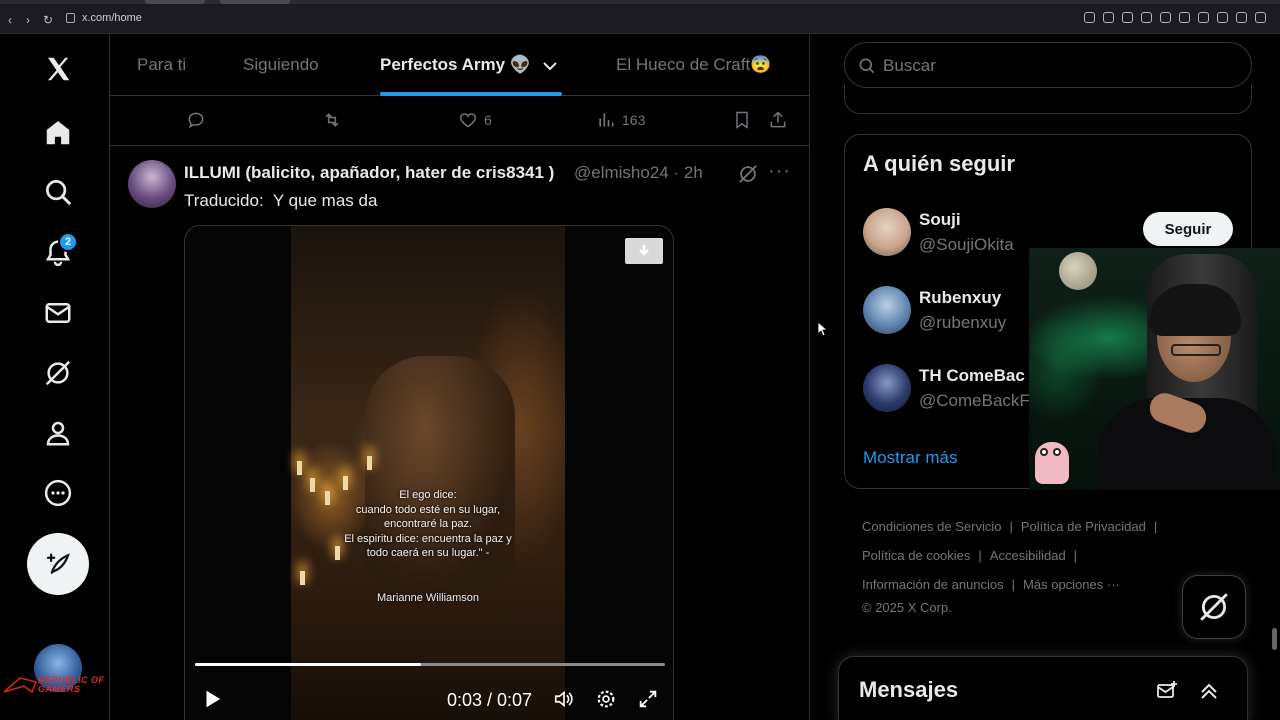 The width and height of the screenshot is (1280, 720). What do you see at coordinates (490, 700) in the screenshot?
I see `video-time: 0:03 / 0:07` at bounding box center [490, 700].